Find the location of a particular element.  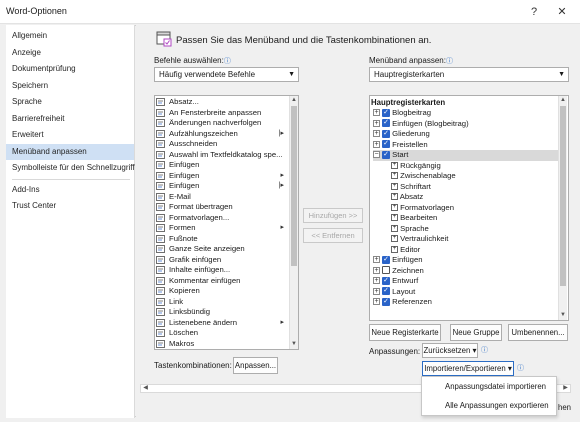

nav-item: Speichern is located at coordinates (70, 86).